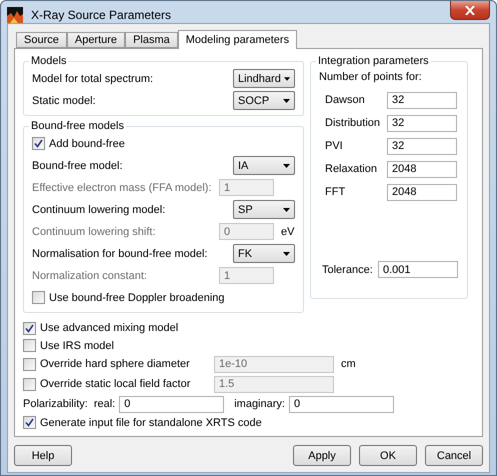  I want to click on field-label: Relaxation, so click(351, 169).